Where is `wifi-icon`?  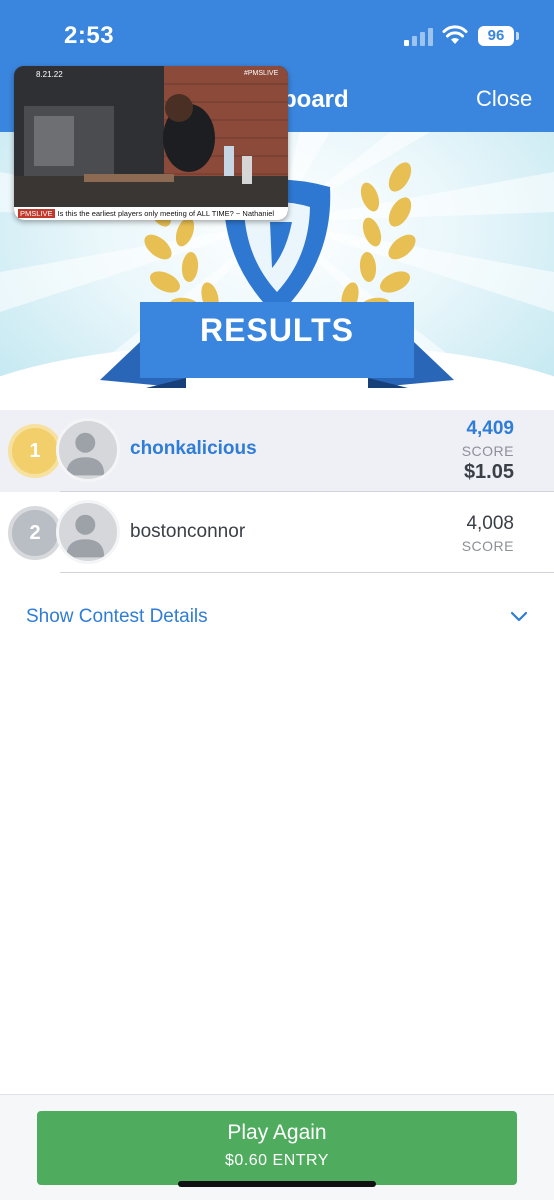
wifi-icon is located at coordinates (455, 34).